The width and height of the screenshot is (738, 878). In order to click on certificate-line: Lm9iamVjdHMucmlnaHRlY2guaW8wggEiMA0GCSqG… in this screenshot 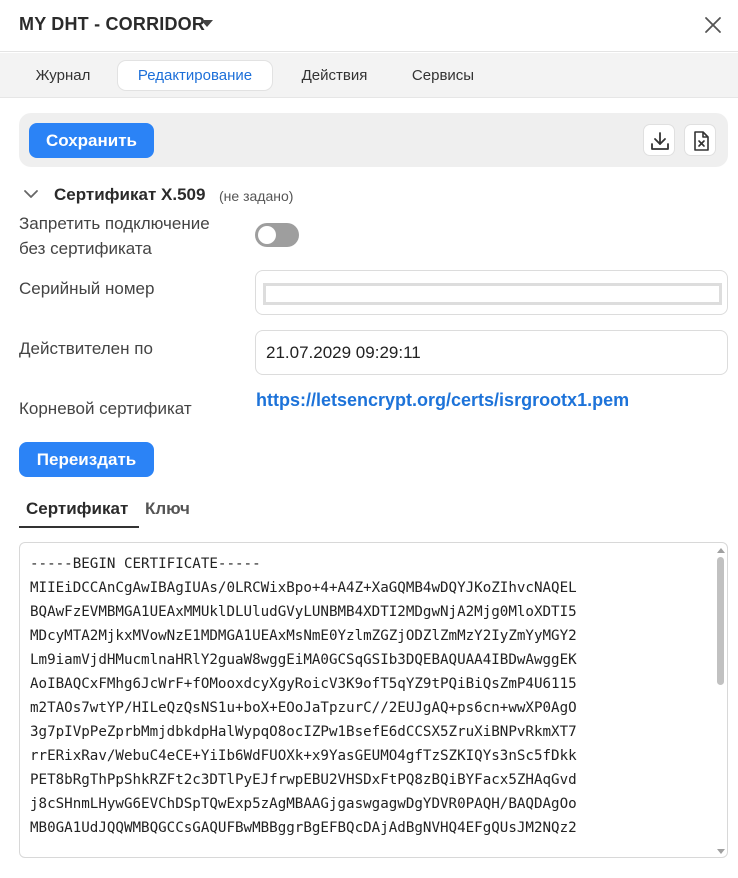, I will do `click(303, 660)`.